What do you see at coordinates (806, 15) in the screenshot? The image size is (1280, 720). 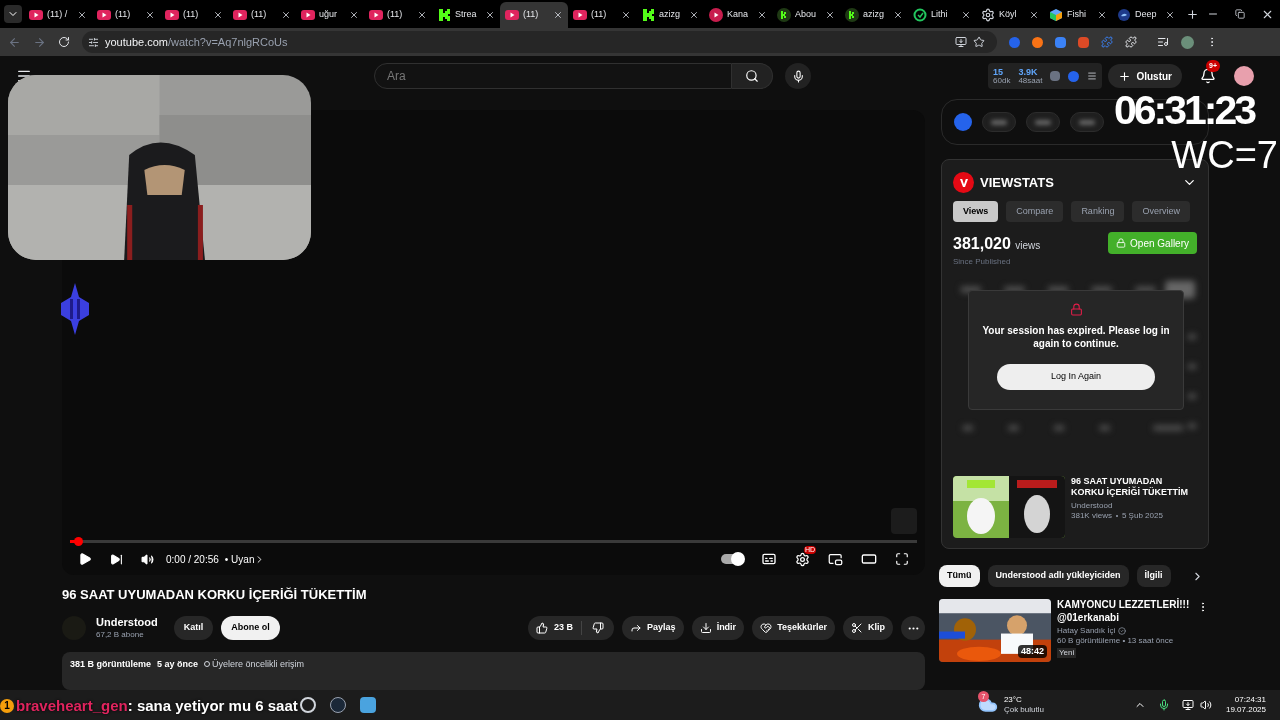 I see `browser-tab: Abou` at bounding box center [806, 15].